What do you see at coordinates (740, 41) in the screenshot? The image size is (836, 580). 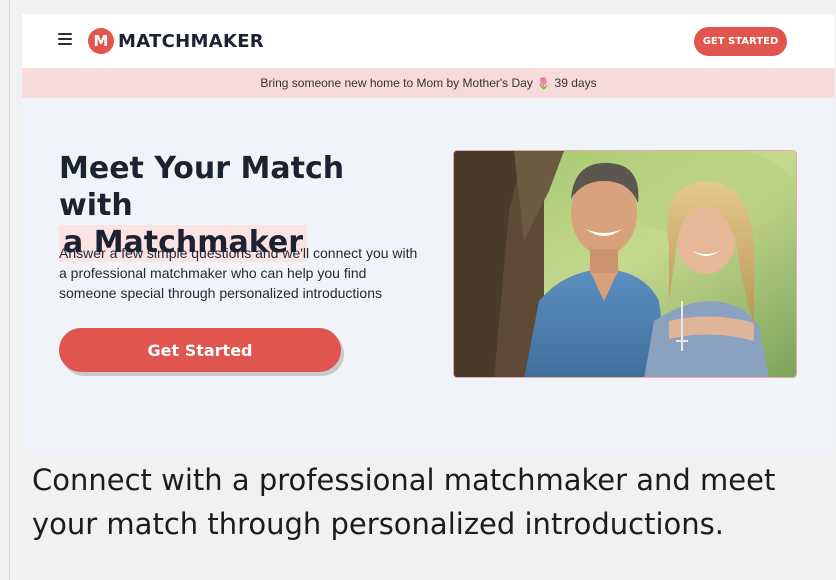 I see `get-started-nav-button: GET STARTED` at bounding box center [740, 41].